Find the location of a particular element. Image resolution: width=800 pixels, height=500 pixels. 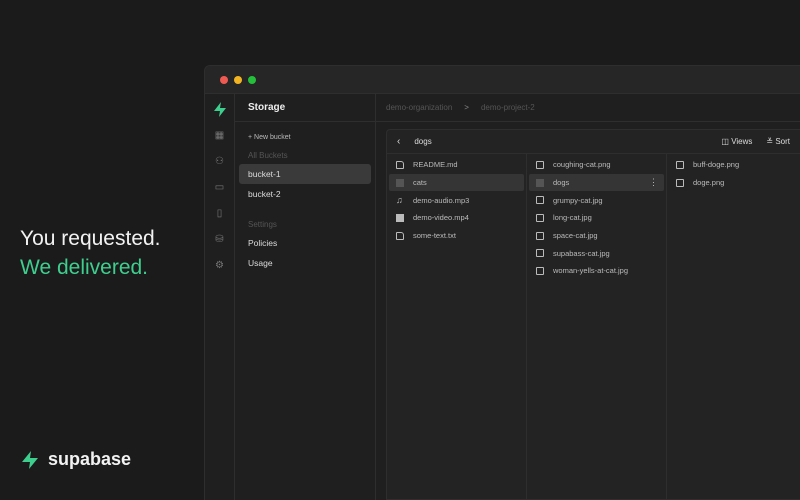

breadcrumb: demo-organization > demo-project-2 is located at coordinates (588, 108).